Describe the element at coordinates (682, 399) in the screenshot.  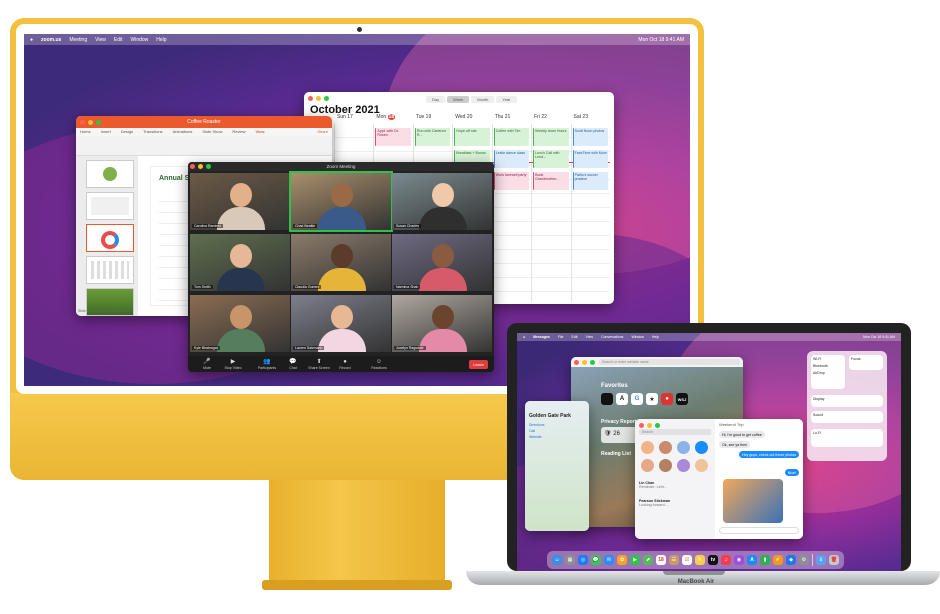
I see `wsj-favorite-icon: WSJ` at that location.